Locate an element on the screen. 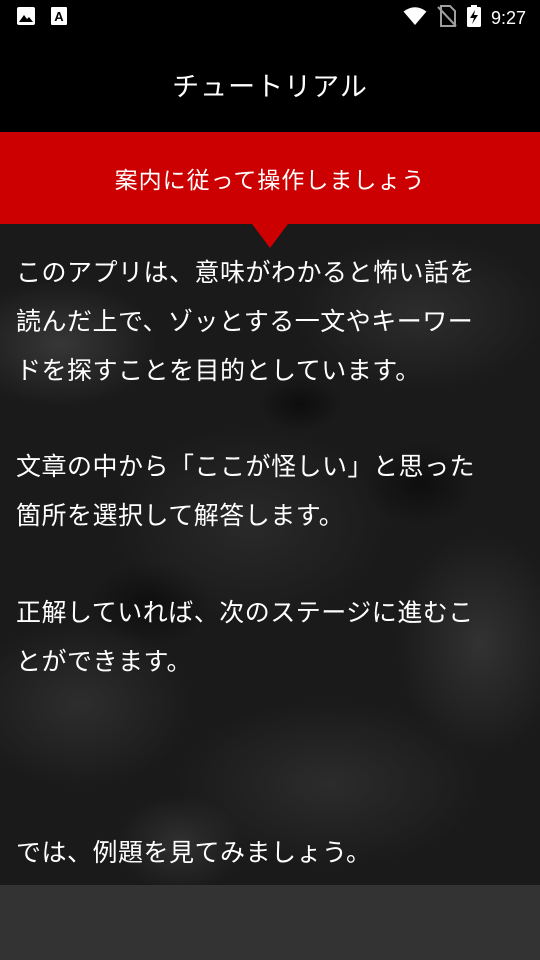 The width and height of the screenshot is (540, 960). status-left: A is located at coordinates (42, 18).